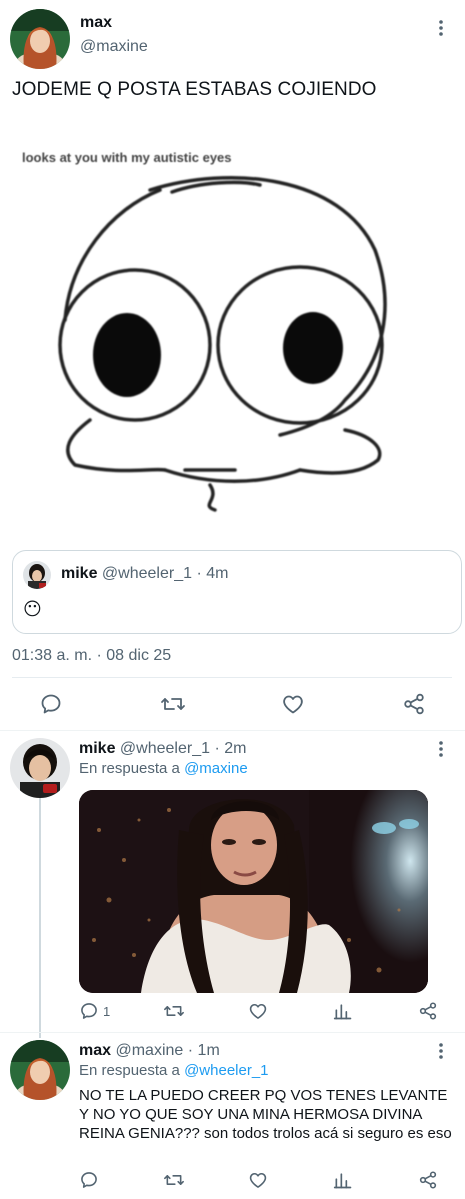 Image resolution: width=465 pixels, height=1199 pixels. Describe the element at coordinates (146, 573) in the screenshot. I see `quote-author-handle: @wheeler_1` at that location.